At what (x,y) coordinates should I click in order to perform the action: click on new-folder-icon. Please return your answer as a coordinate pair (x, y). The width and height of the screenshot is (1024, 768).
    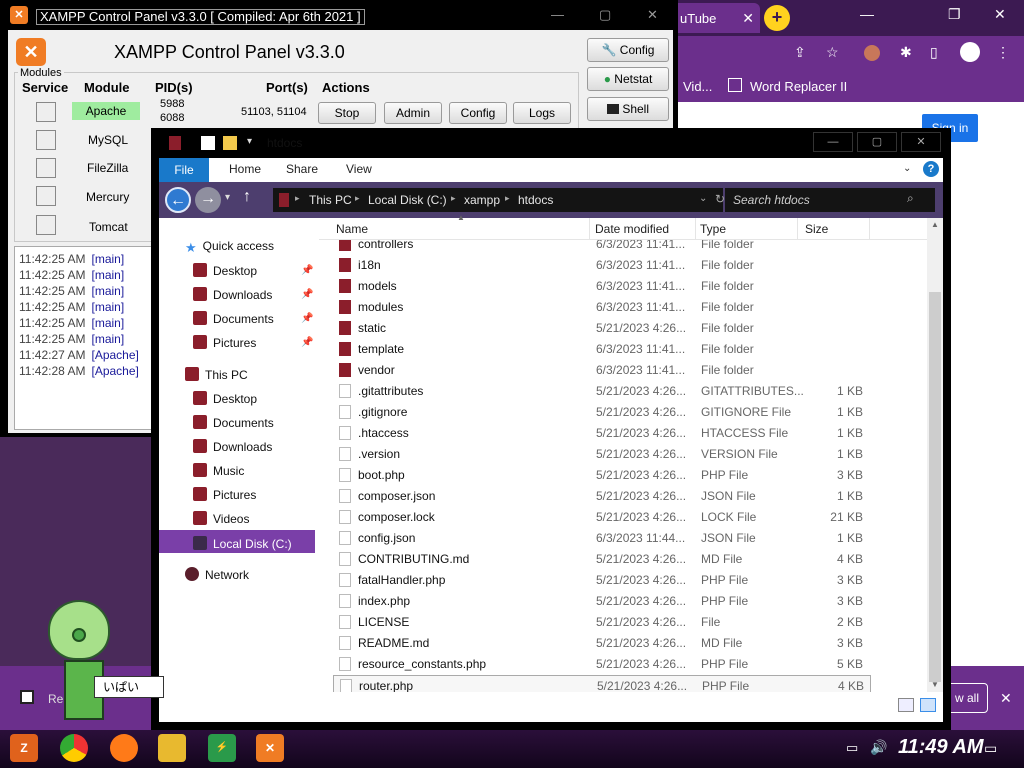
    Looking at the image, I should click on (230, 143).